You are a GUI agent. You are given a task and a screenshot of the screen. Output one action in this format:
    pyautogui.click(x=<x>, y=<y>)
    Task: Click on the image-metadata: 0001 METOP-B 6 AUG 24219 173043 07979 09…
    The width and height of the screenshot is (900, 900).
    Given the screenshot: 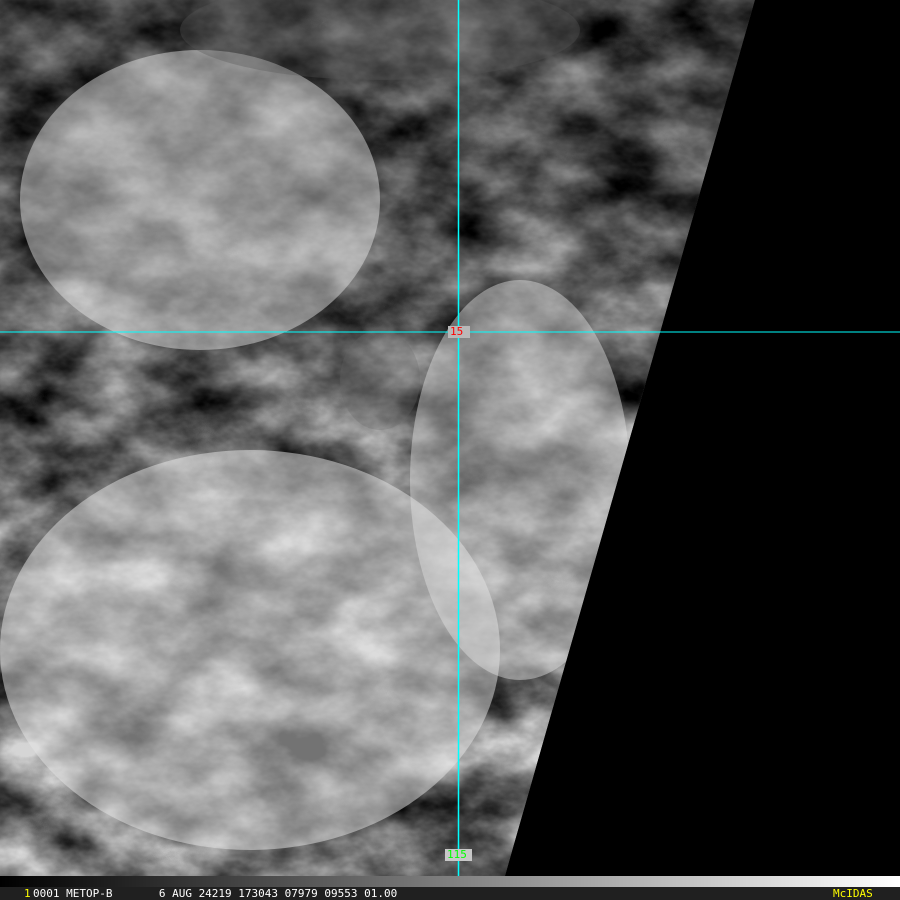 What is the action you would take?
    pyautogui.click(x=215, y=893)
    